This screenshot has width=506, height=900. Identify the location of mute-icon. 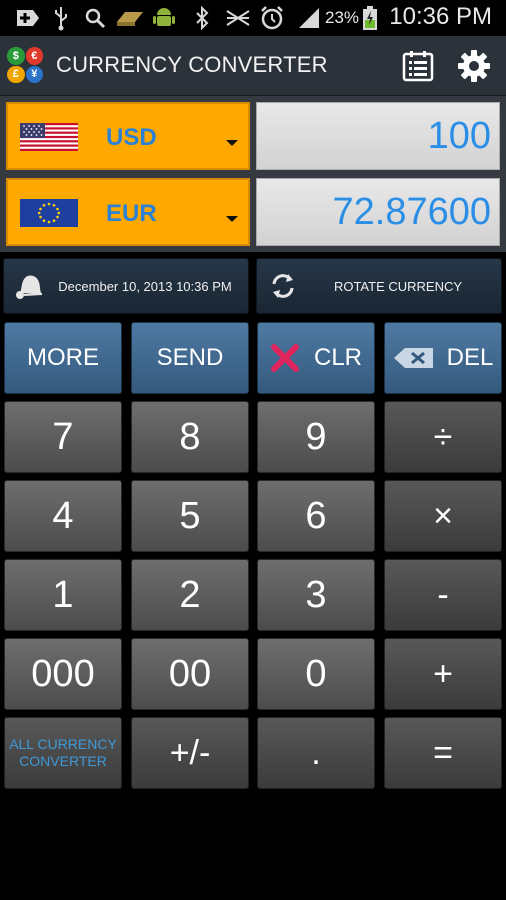
(238, 18).